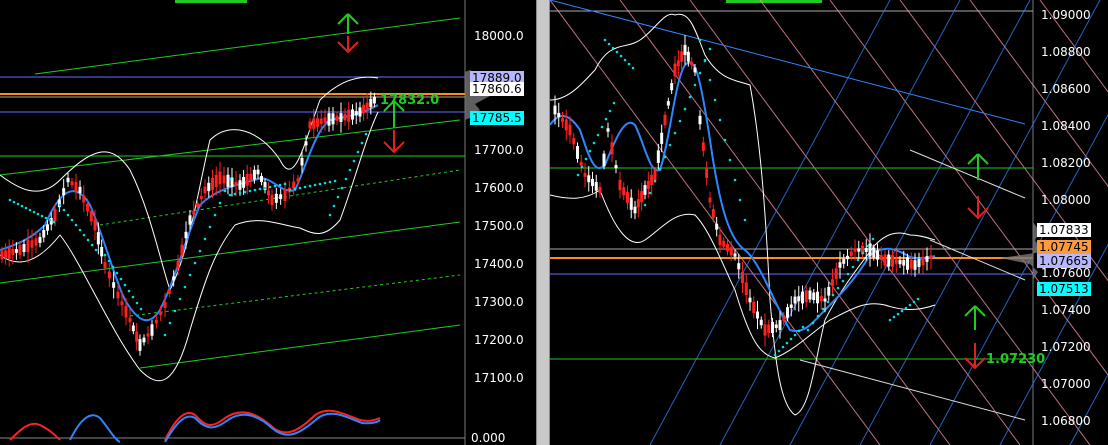 The image size is (1108, 445). Describe the element at coordinates (497, 117) in the screenshot. I see `price-tag: 17785.5` at that location.